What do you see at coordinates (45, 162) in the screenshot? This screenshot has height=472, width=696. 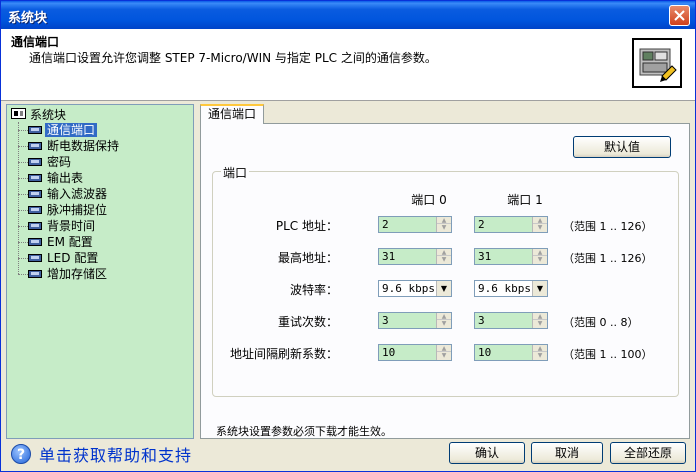 I see `tree-item: 密码` at bounding box center [45, 162].